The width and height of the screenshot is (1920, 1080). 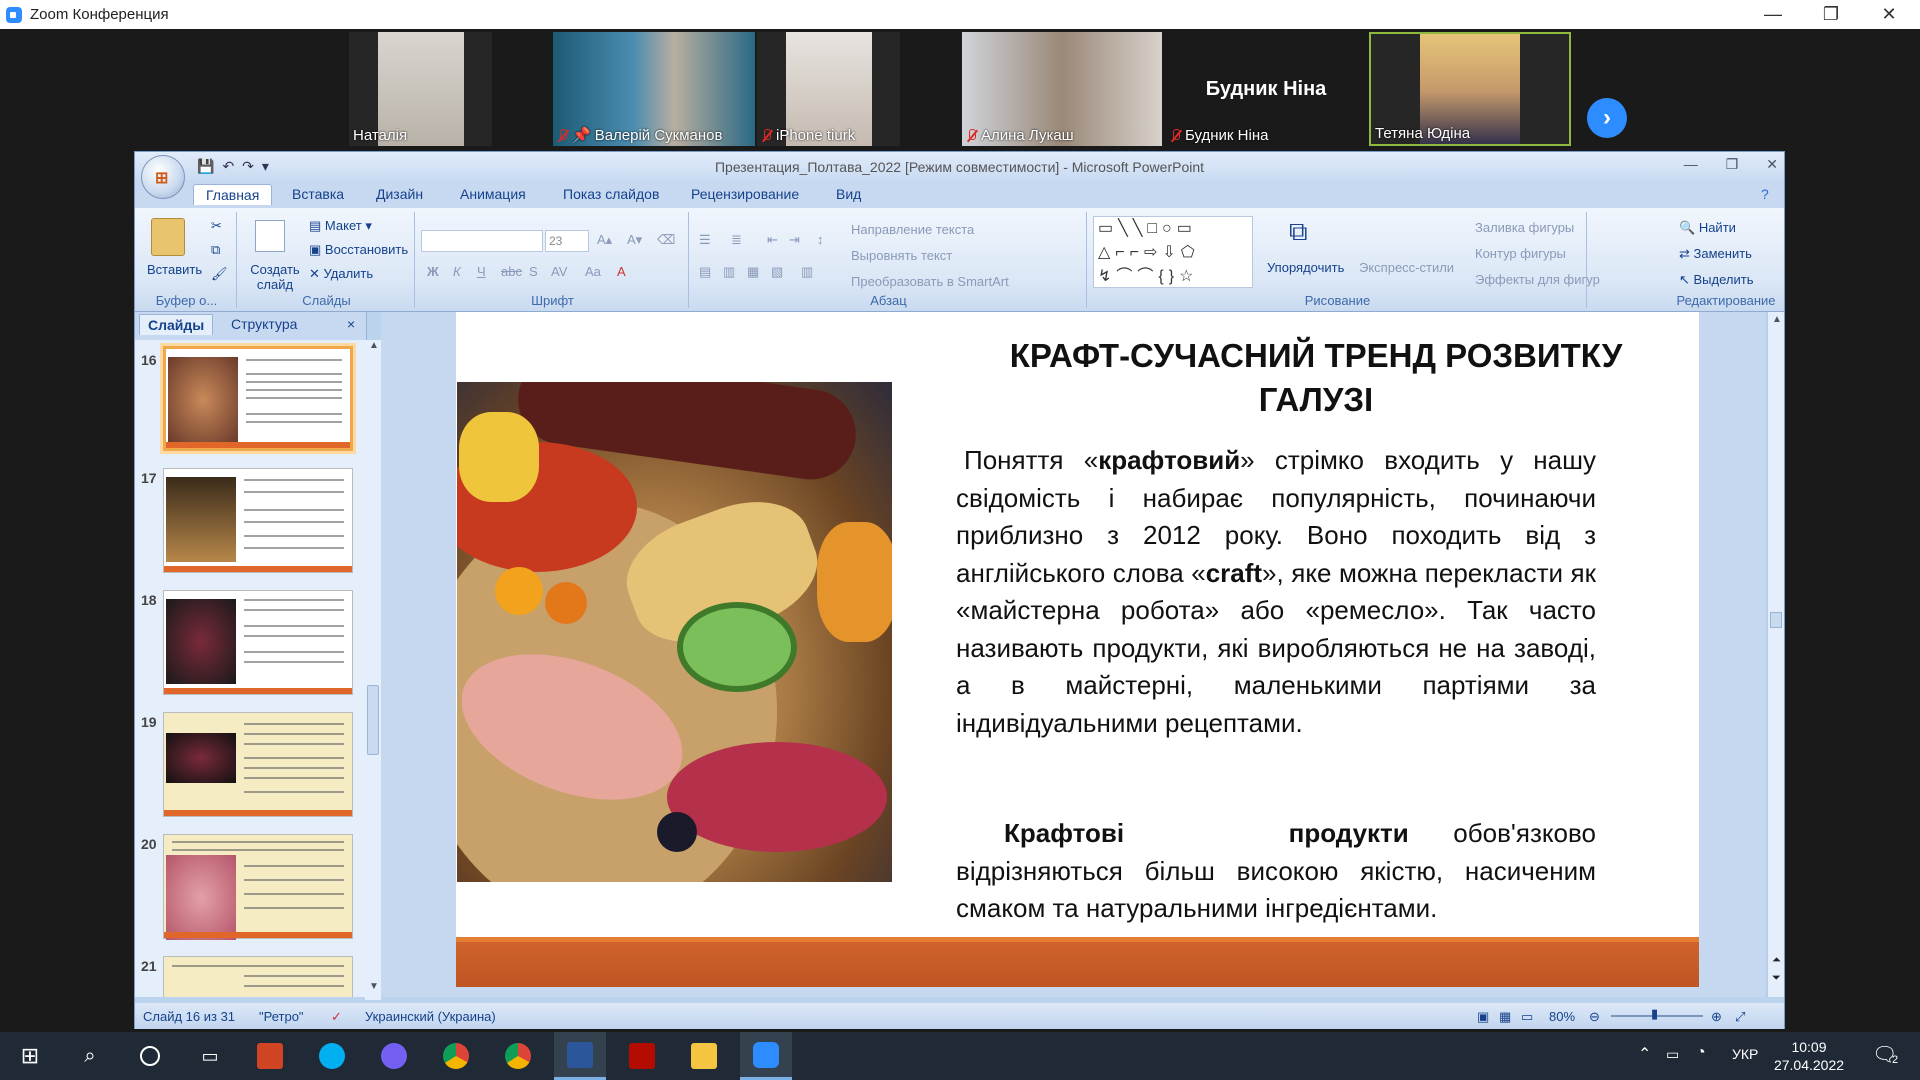 What do you see at coordinates (580, 1056) in the screenshot?
I see `taskbar-word` at bounding box center [580, 1056].